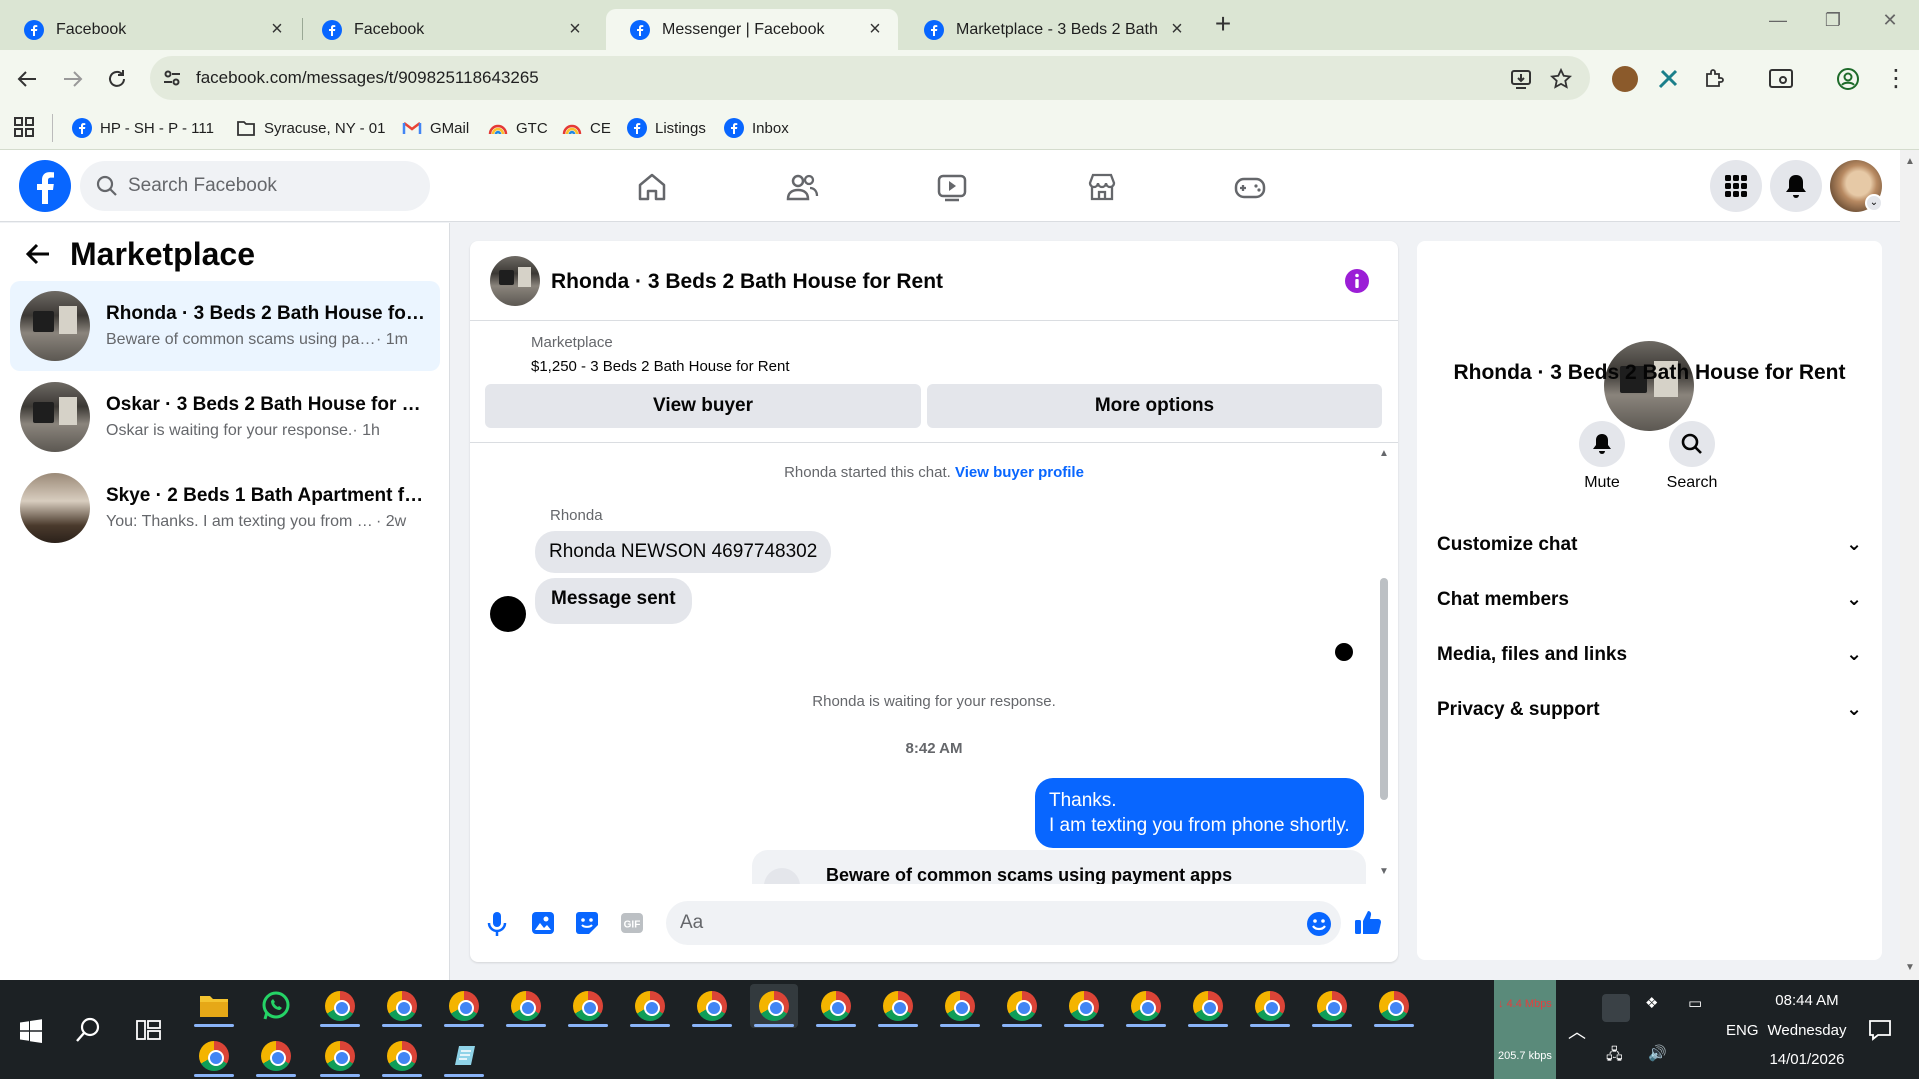 This screenshot has height=1079, width=1919. What do you see at coordinates (24, 127) in the screenshot?
I see `apps-grid-icon` at bounding box center [24, 127].